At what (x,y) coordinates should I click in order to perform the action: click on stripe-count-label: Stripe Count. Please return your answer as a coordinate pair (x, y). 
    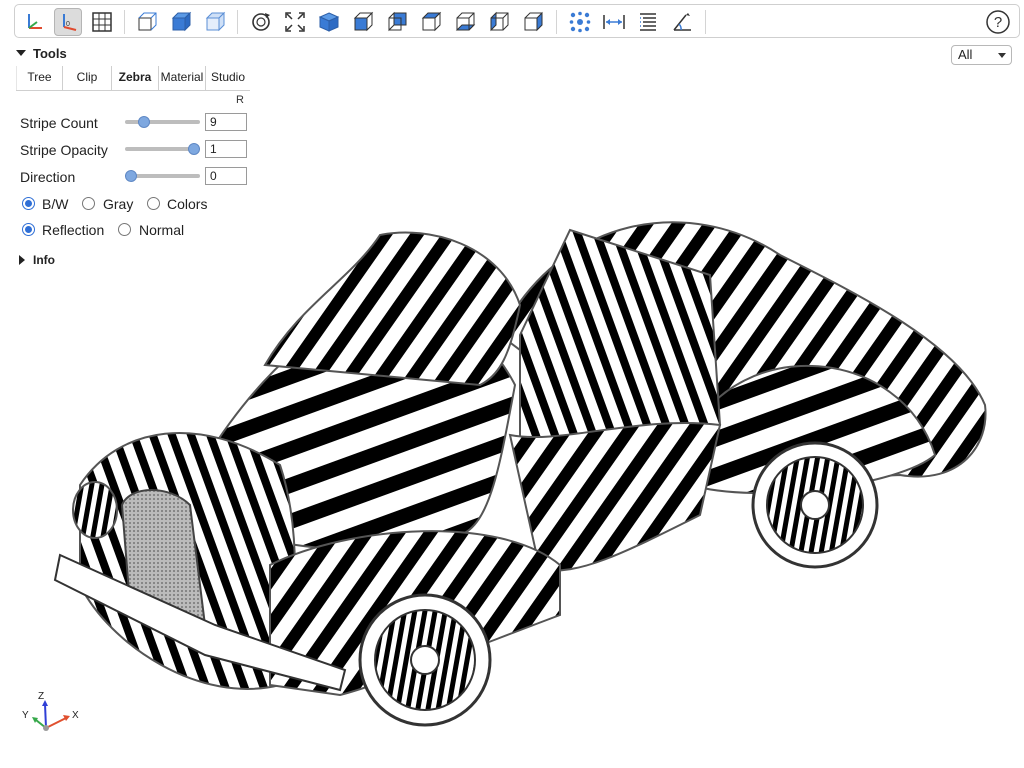
    Looking at the image, I should click on (59, 123).